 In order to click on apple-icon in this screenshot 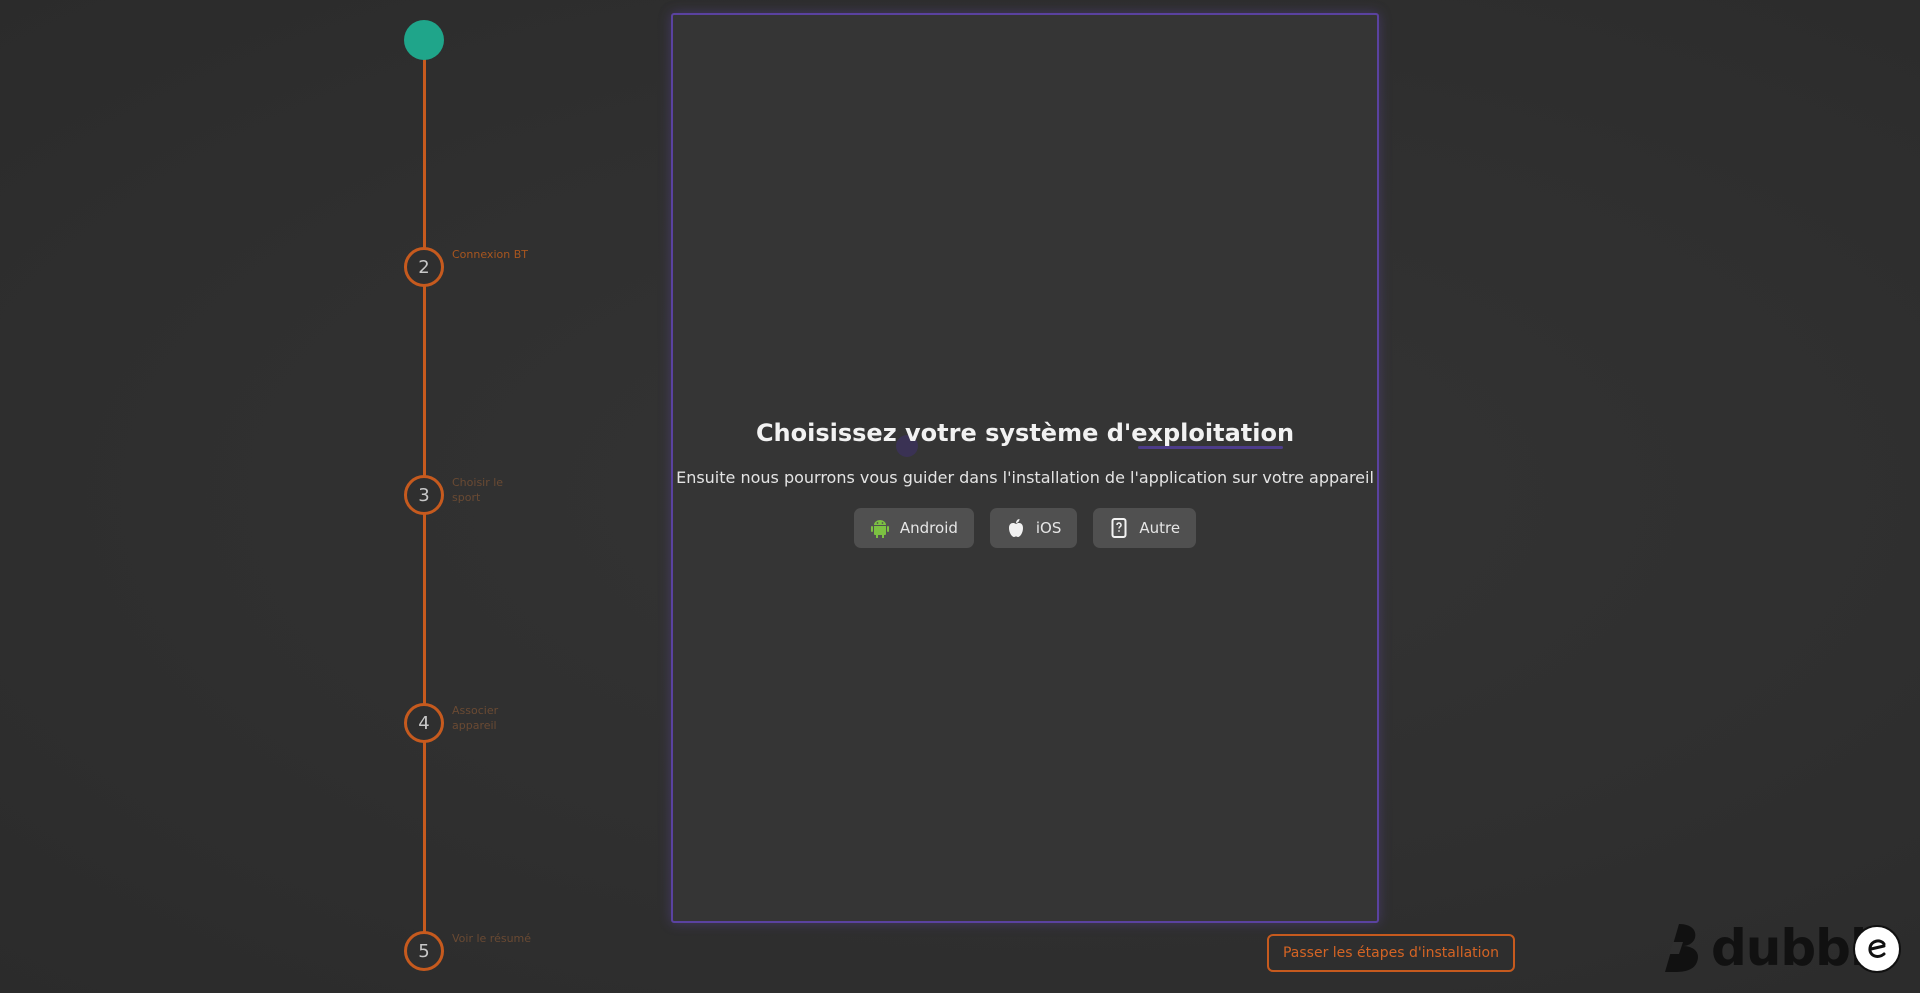, I will do `click(1016, 528)`.